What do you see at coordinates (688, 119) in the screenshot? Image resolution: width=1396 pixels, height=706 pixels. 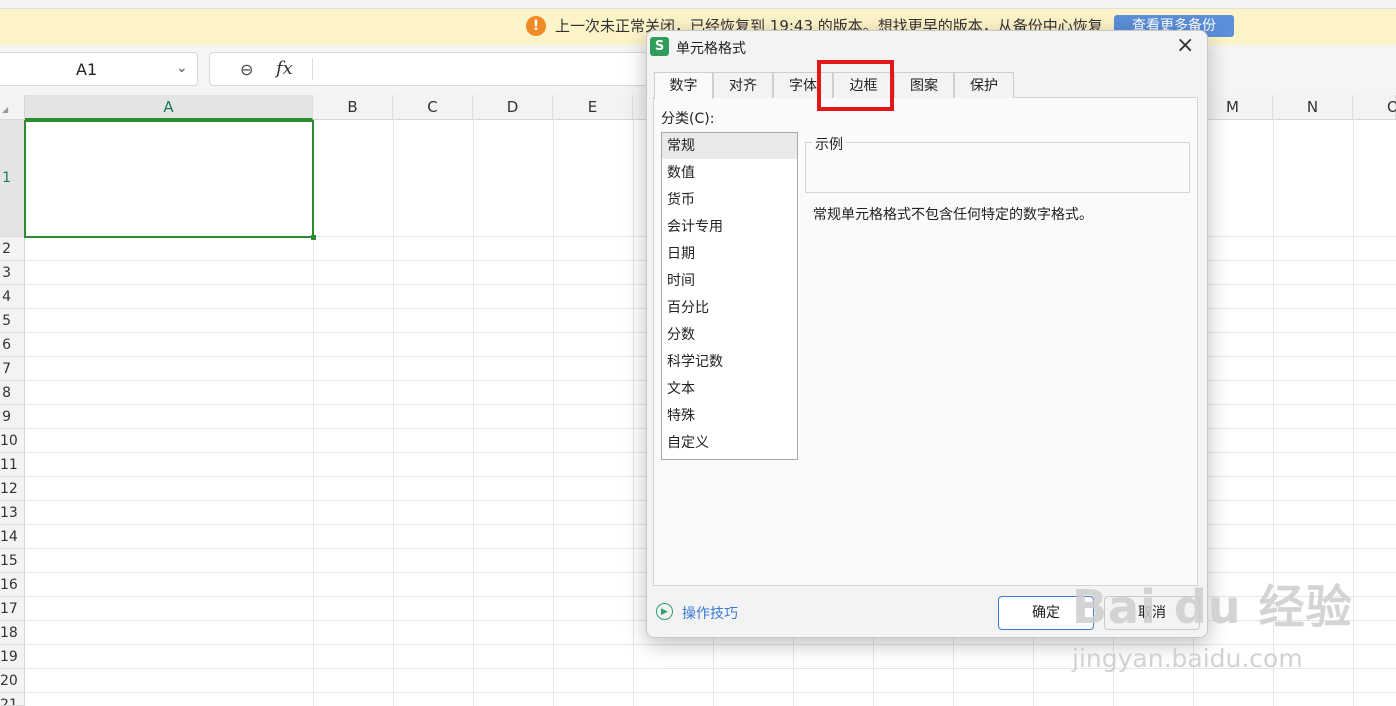 I see `category-label: 分类(C):` at bounding box center [688, 119].